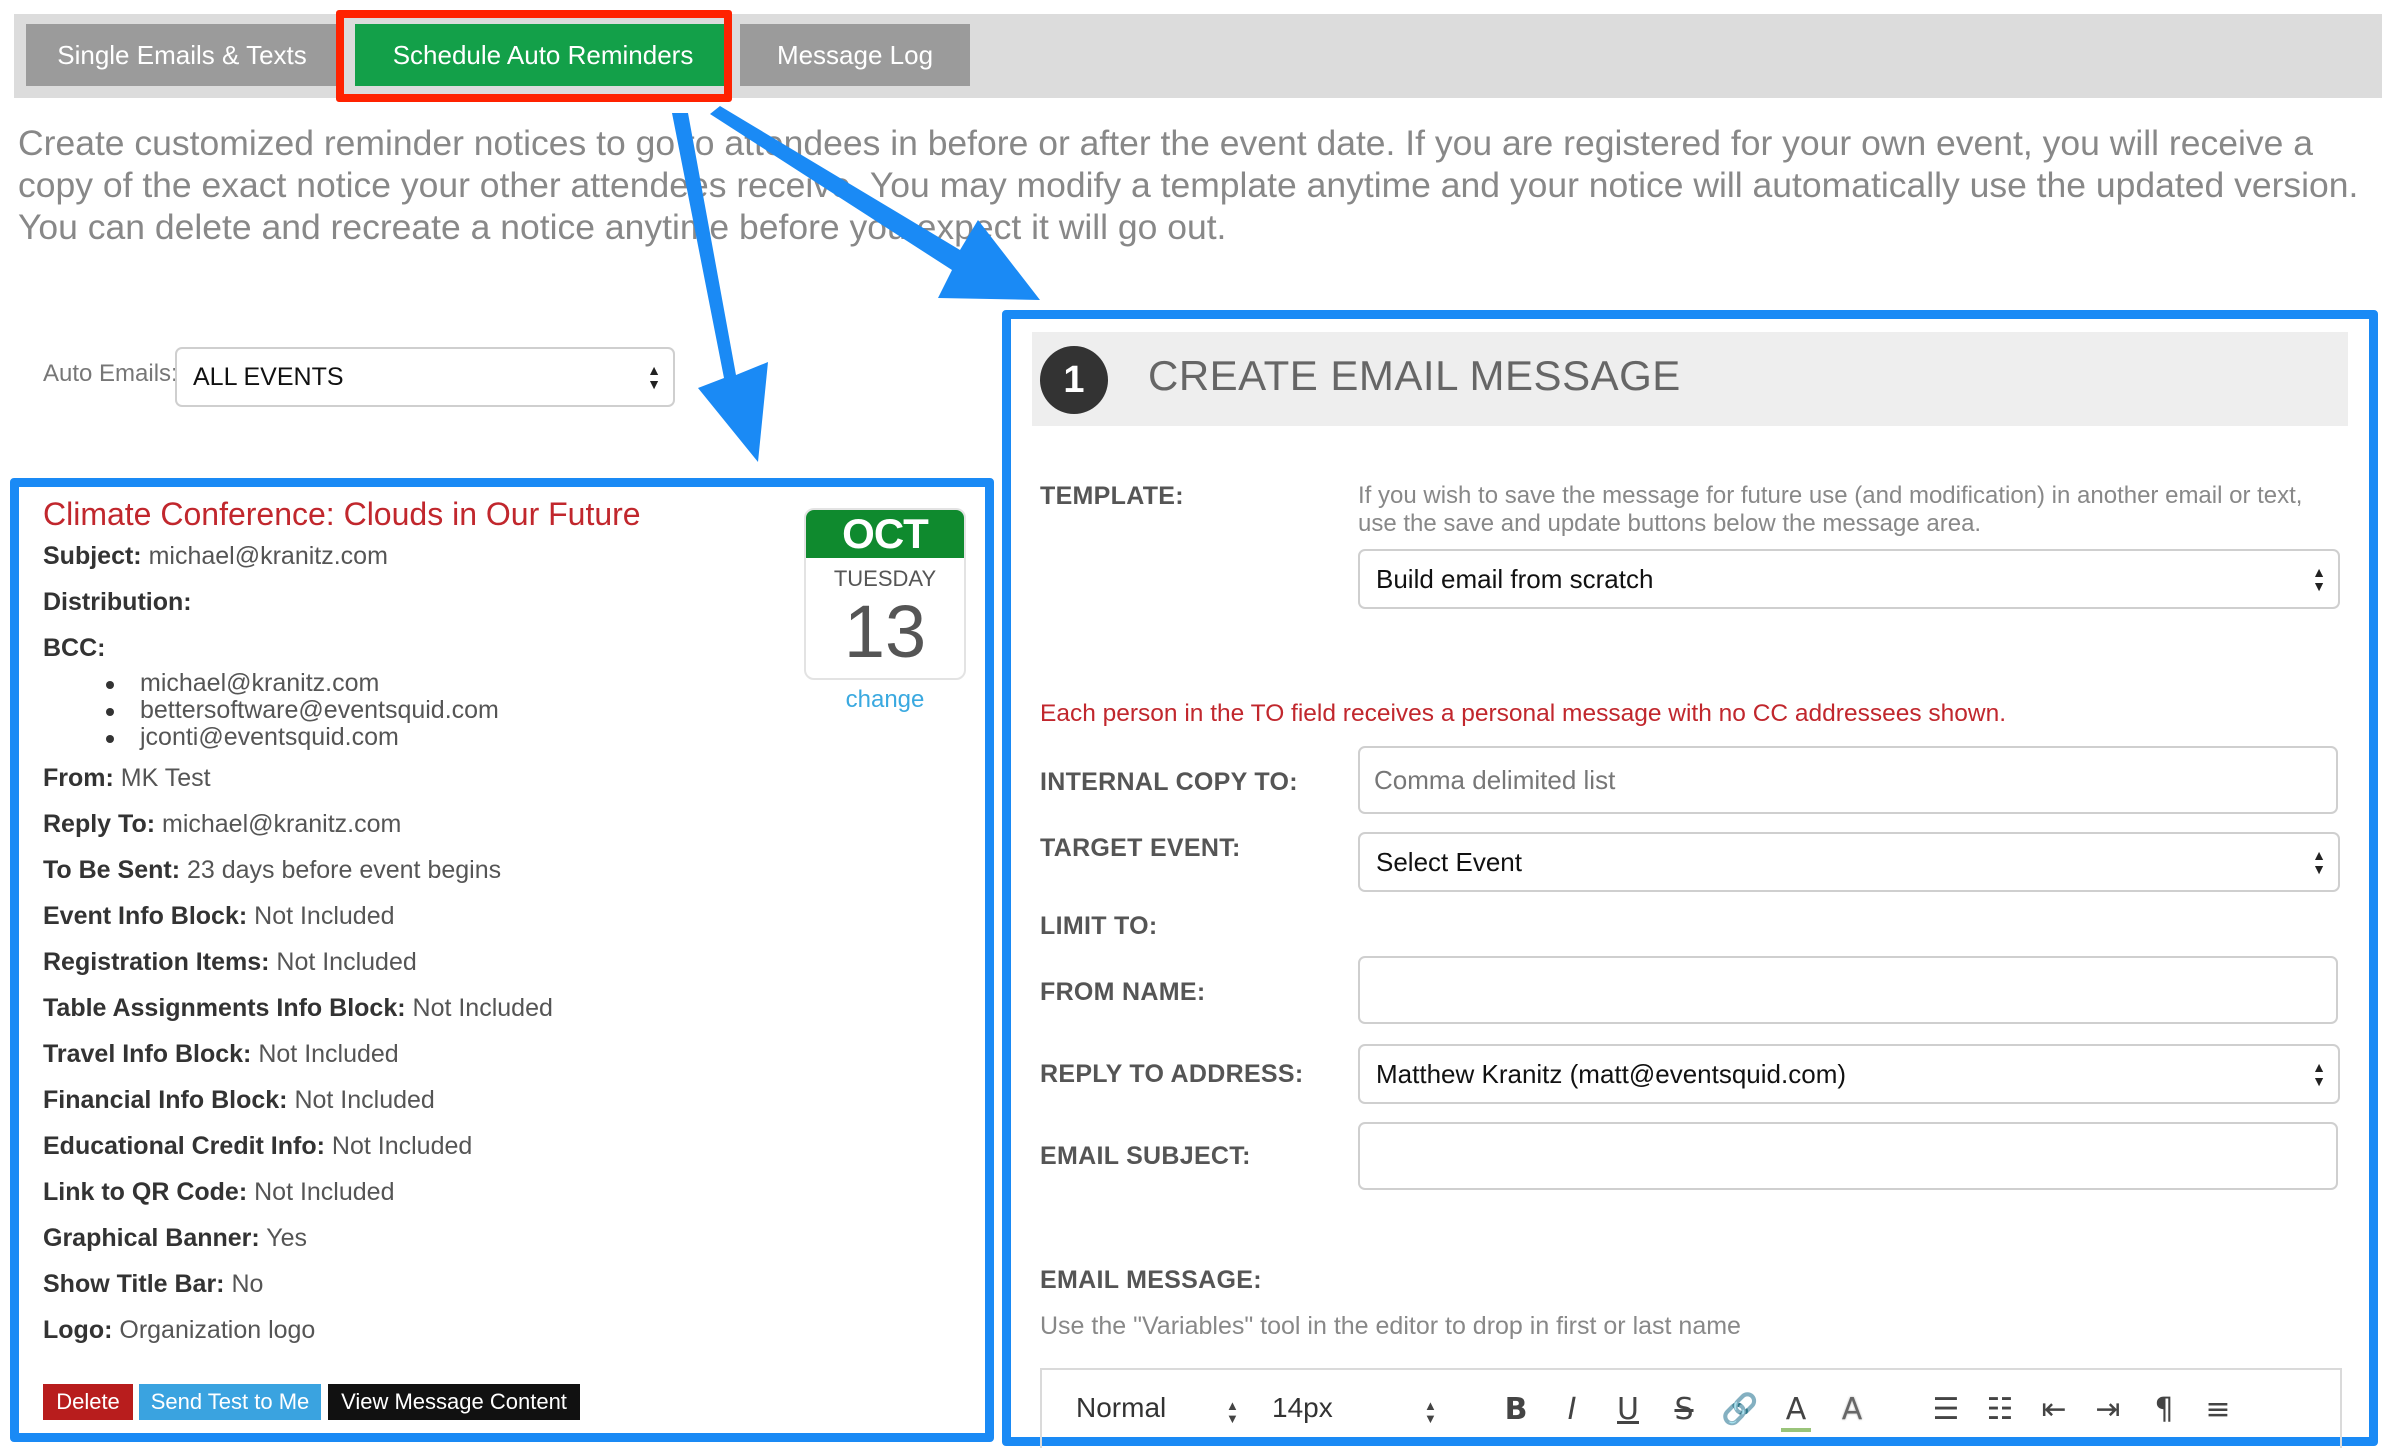  What do you see at coordinates (1796, 1412) in the screenshot?
I see `text-color-icon: A` at bounding box center [1796, 1412].